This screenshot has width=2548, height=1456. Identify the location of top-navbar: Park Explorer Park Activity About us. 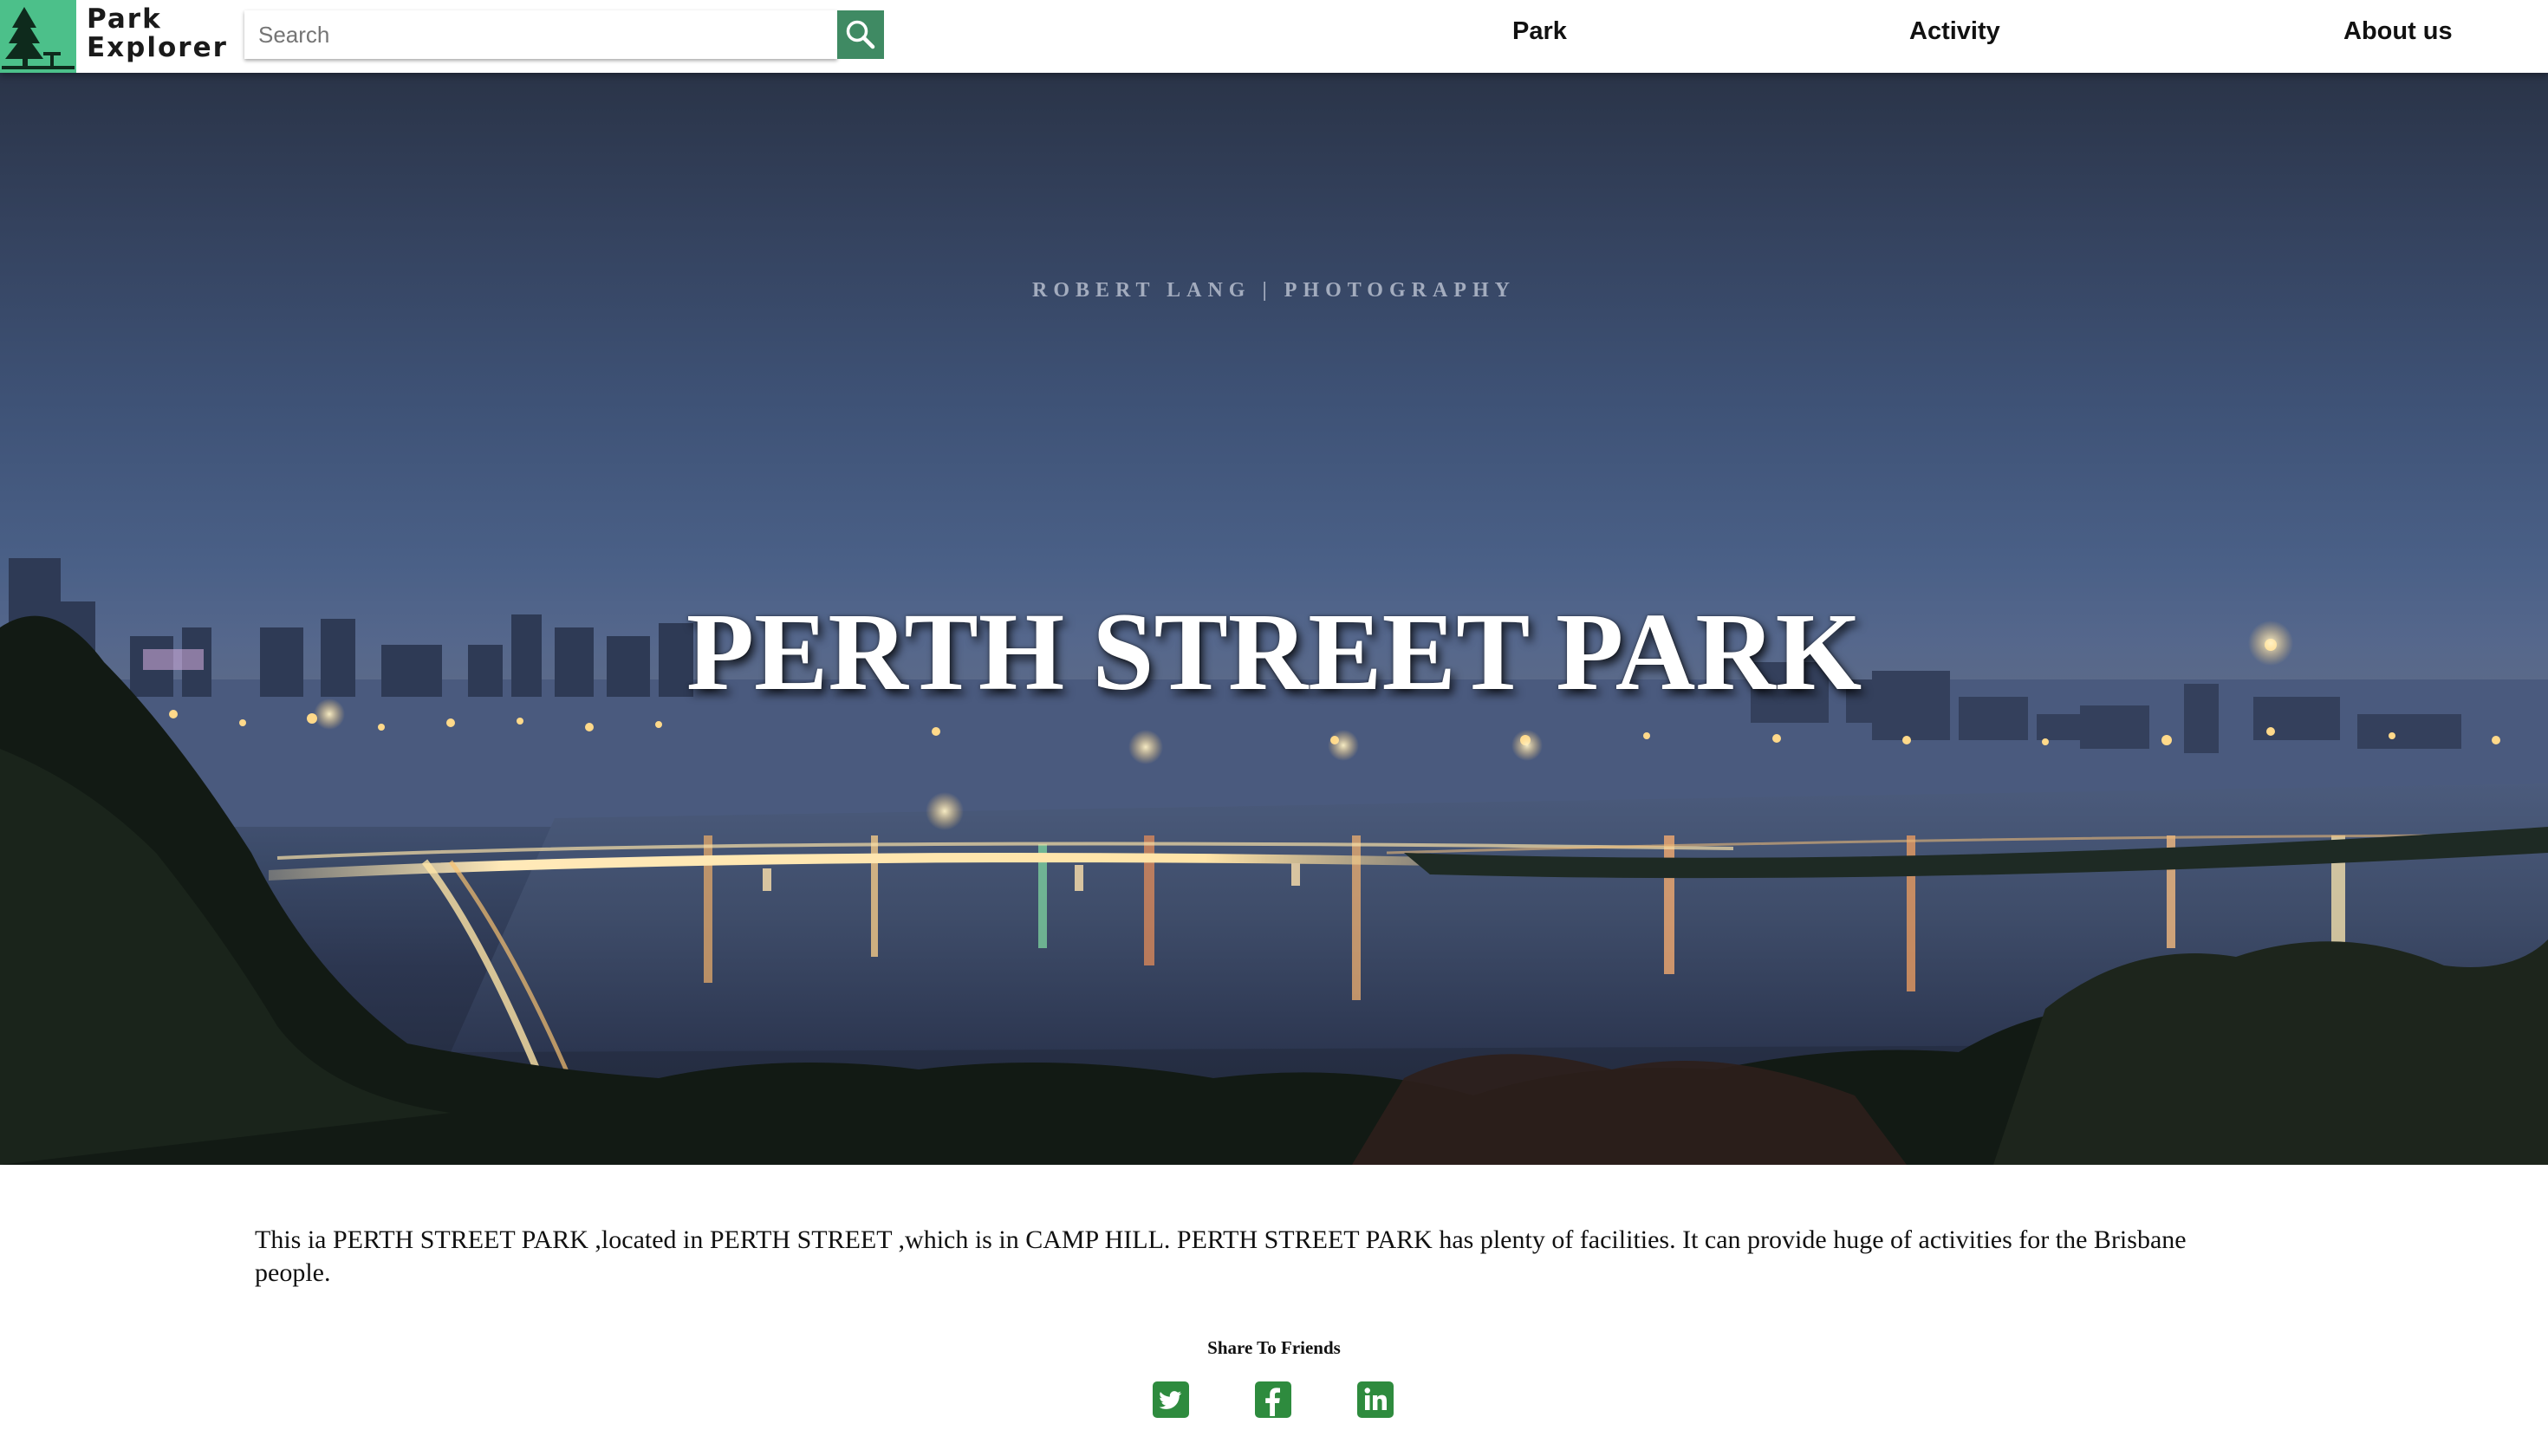
(1274, 36).